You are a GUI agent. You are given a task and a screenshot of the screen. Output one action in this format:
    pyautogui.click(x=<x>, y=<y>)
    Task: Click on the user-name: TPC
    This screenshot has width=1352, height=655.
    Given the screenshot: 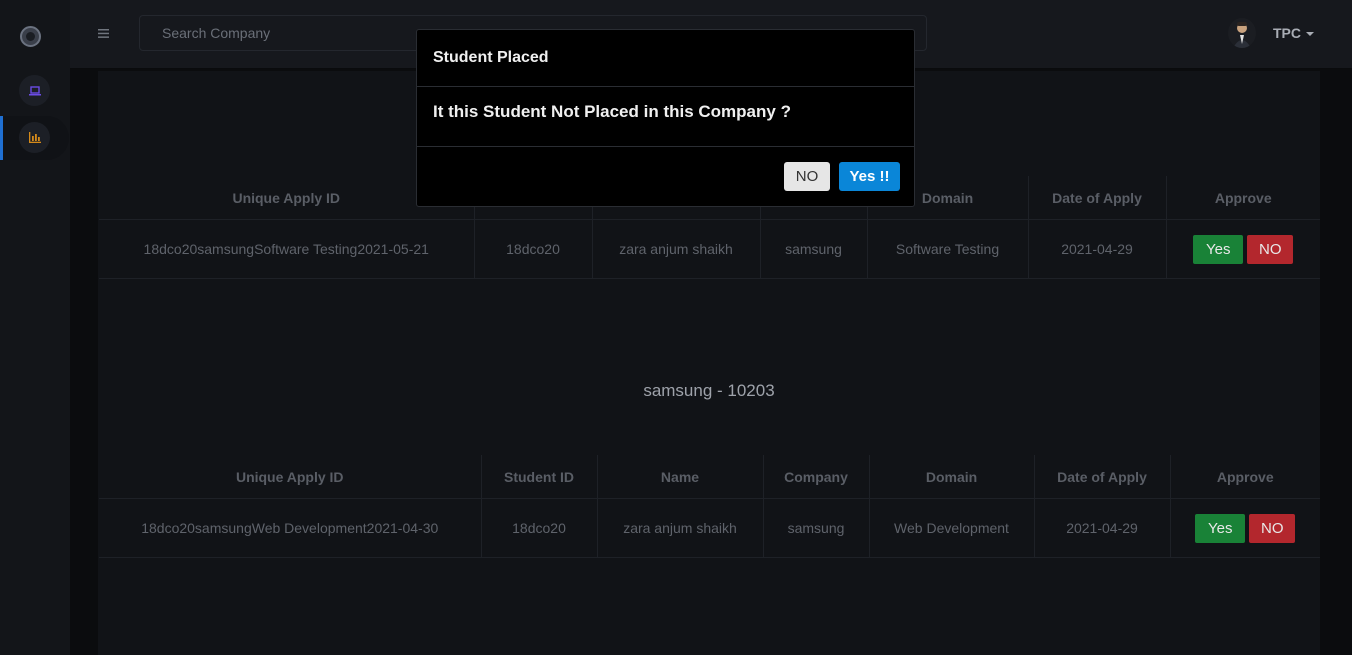 What is the action you would take?
    pyautogui.click(x=1287, y=33)
    